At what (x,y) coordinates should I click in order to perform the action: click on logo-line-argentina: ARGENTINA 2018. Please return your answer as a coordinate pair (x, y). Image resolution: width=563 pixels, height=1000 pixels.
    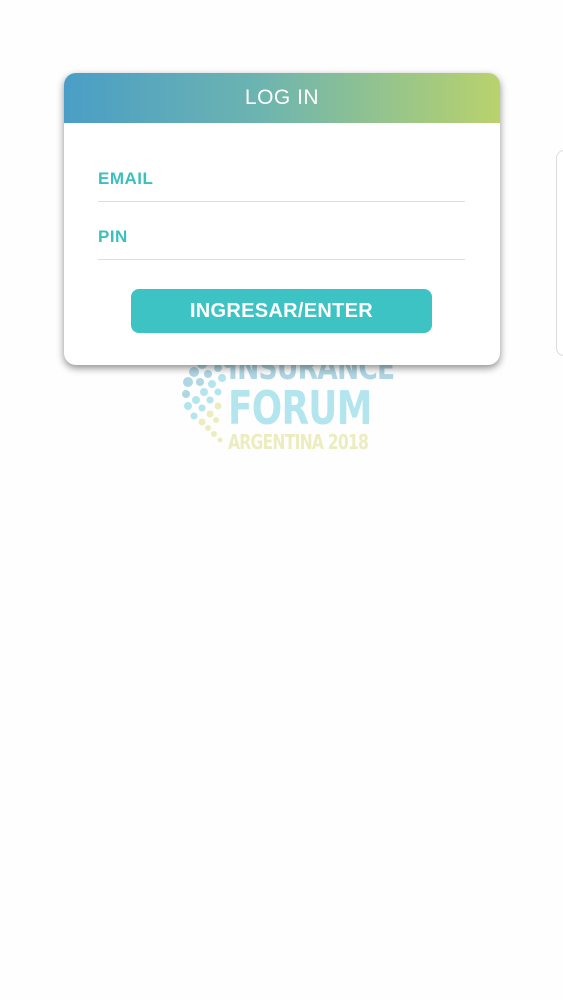
    Looking at the image, I should click on (298, 442).